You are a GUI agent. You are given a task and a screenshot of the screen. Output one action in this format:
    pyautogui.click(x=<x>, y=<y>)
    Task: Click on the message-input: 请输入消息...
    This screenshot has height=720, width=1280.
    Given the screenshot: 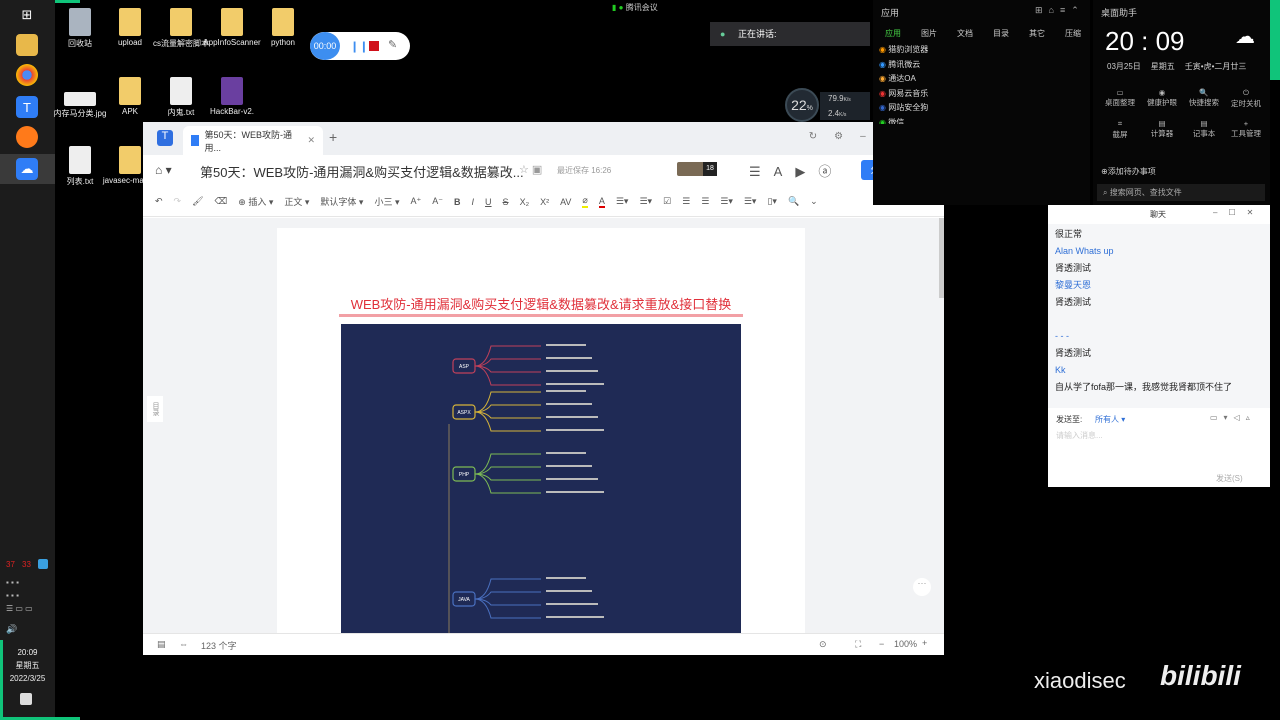 What is the action you would take?
    pyautogui.click(x=1079, y=435)
    